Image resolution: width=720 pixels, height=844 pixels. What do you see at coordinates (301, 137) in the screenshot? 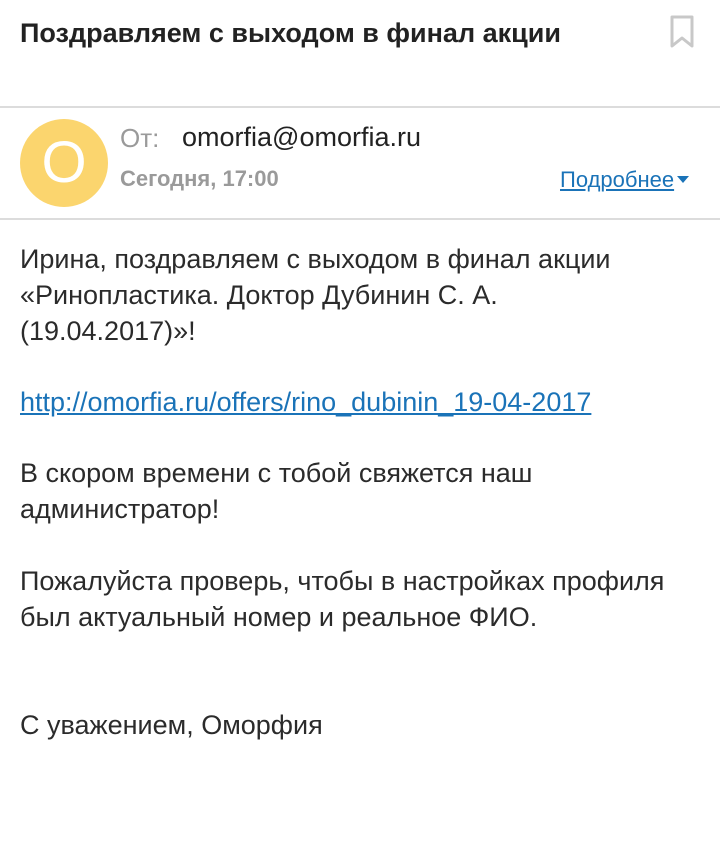
I see `sender-email: omorfia@omorfia.ru` at bounding box center [301, 137].